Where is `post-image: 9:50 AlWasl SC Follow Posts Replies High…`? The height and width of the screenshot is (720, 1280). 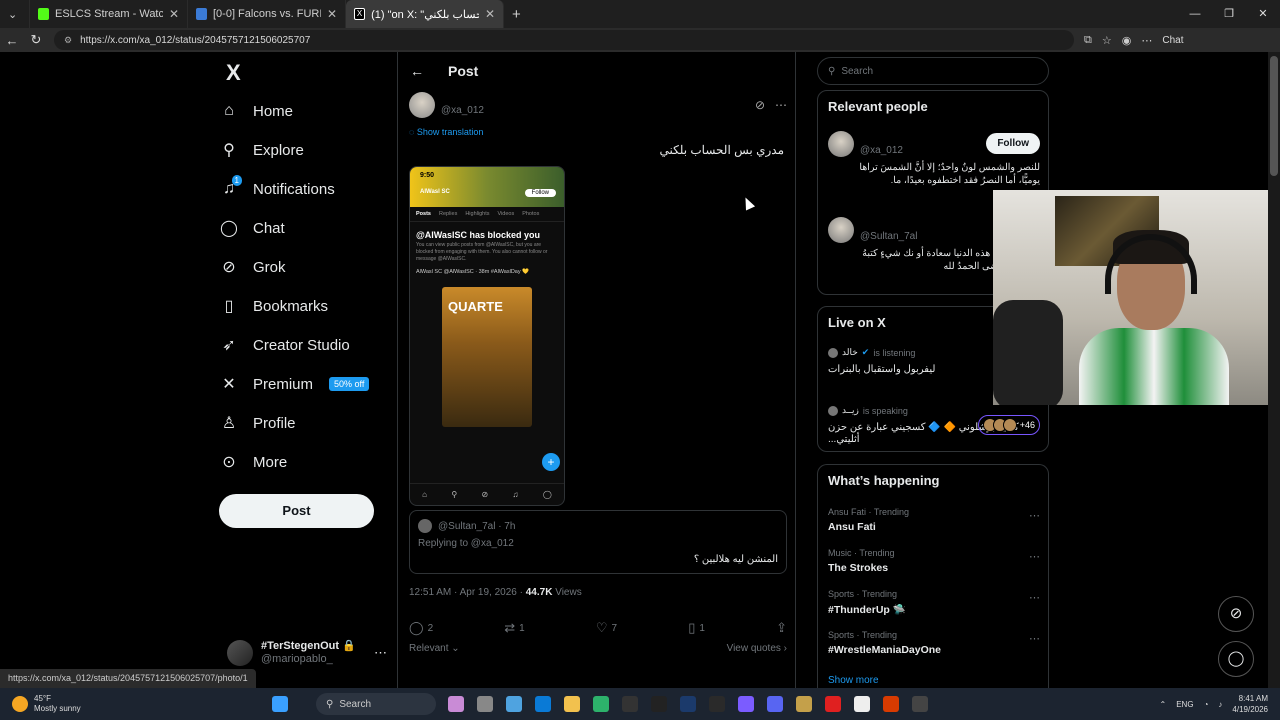
post-image: 9:50 AlWasl SC Follow Posts Replies High… is located at coordinates (487, 336).